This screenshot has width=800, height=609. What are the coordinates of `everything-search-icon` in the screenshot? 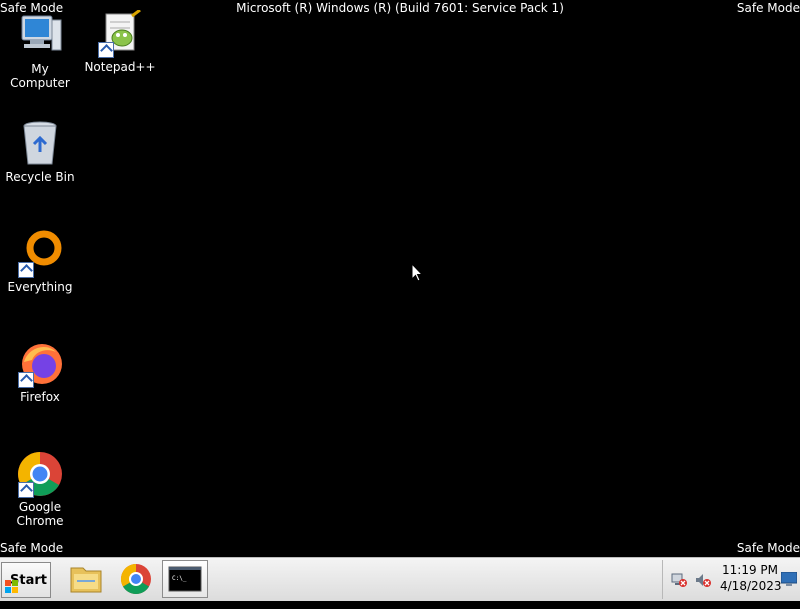 It's located at (40, 254).